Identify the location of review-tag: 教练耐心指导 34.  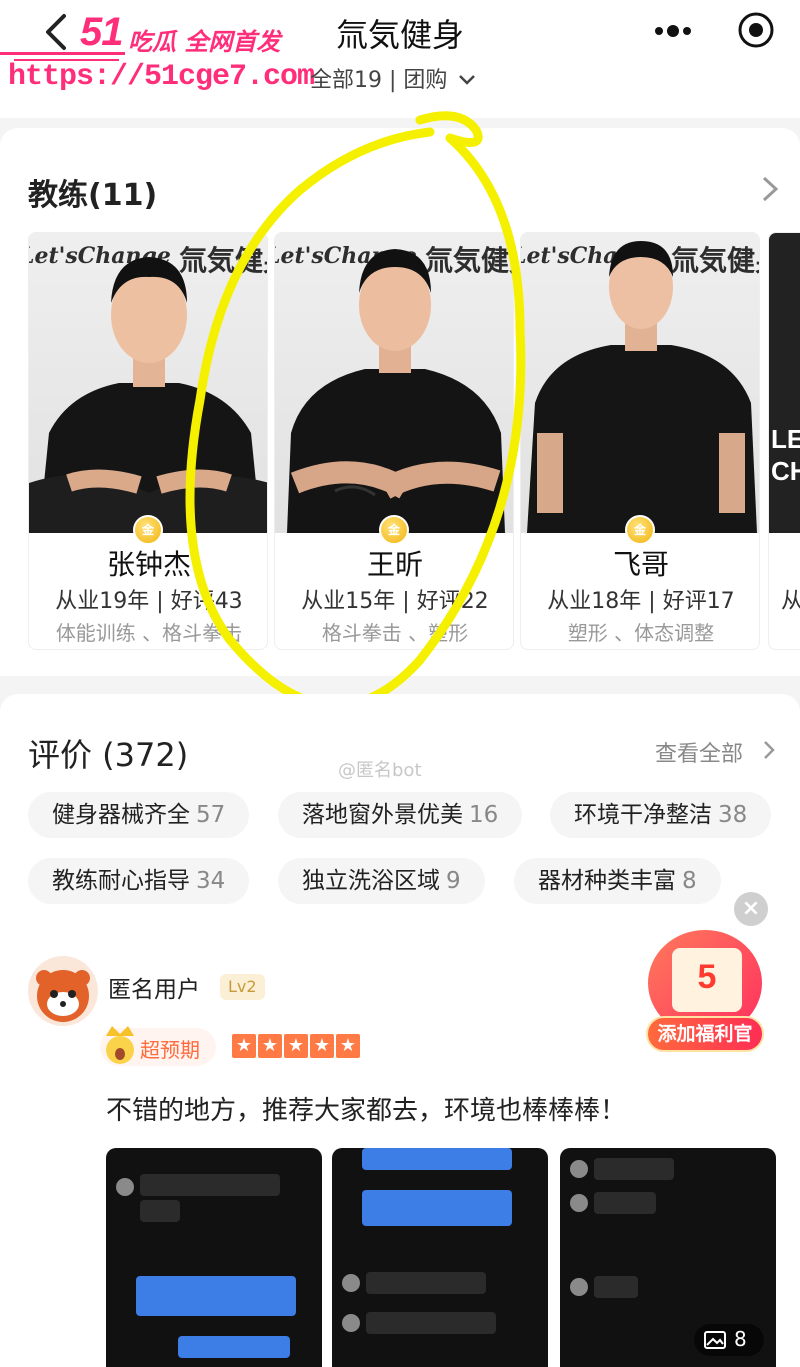
(139, 881).